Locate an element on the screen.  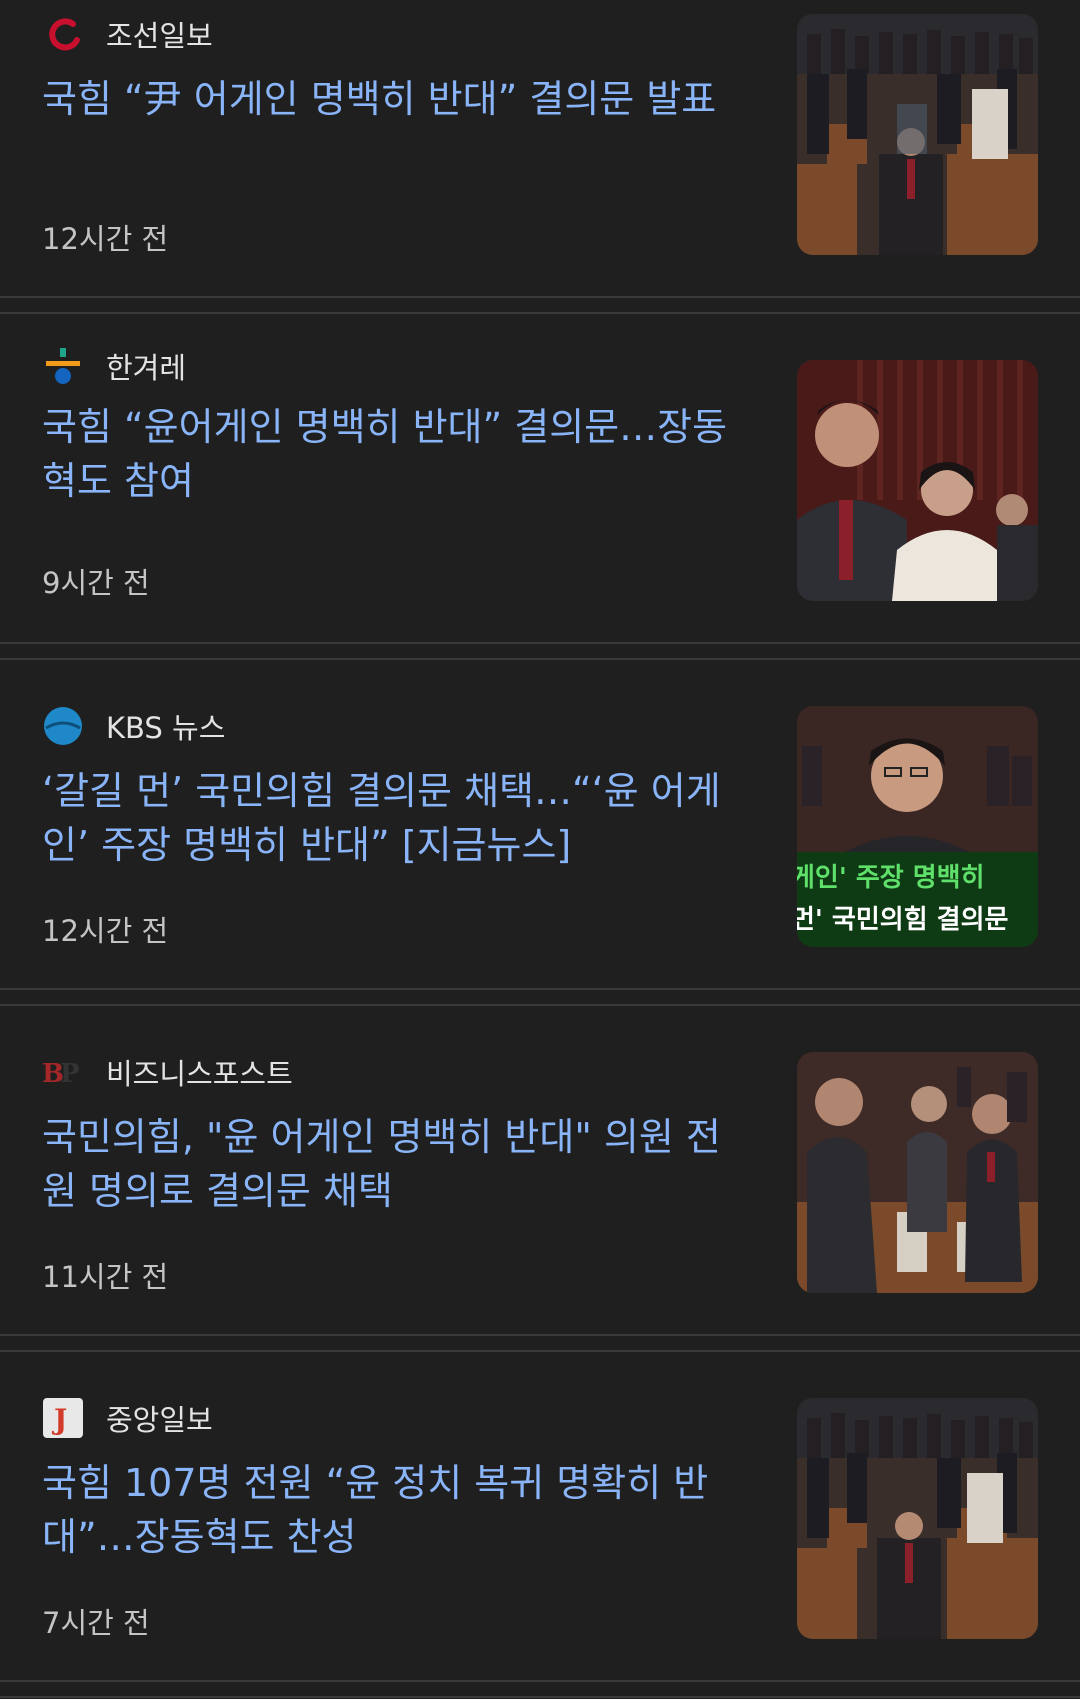
source-row: KBS 뉴스 is located at coordinates (133, 726).